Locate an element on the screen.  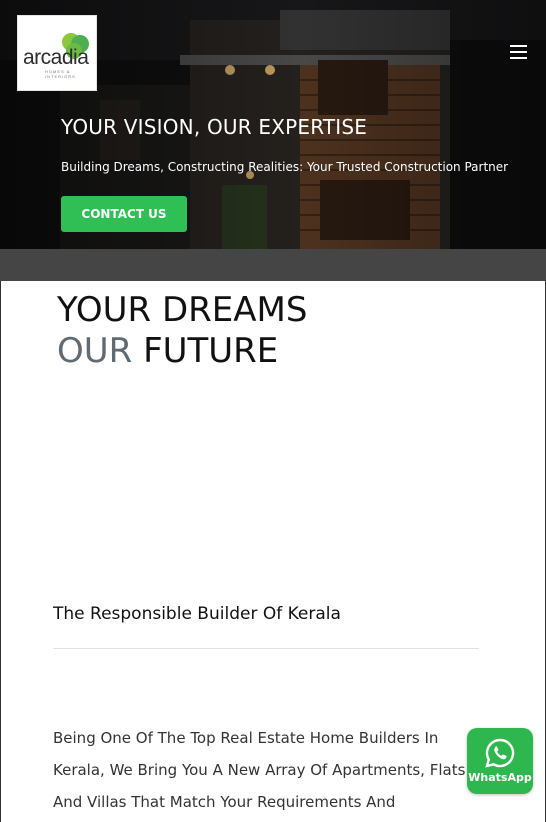
about-title: The Responsible Builder Of Kerala is located at coordinates (197, 614).